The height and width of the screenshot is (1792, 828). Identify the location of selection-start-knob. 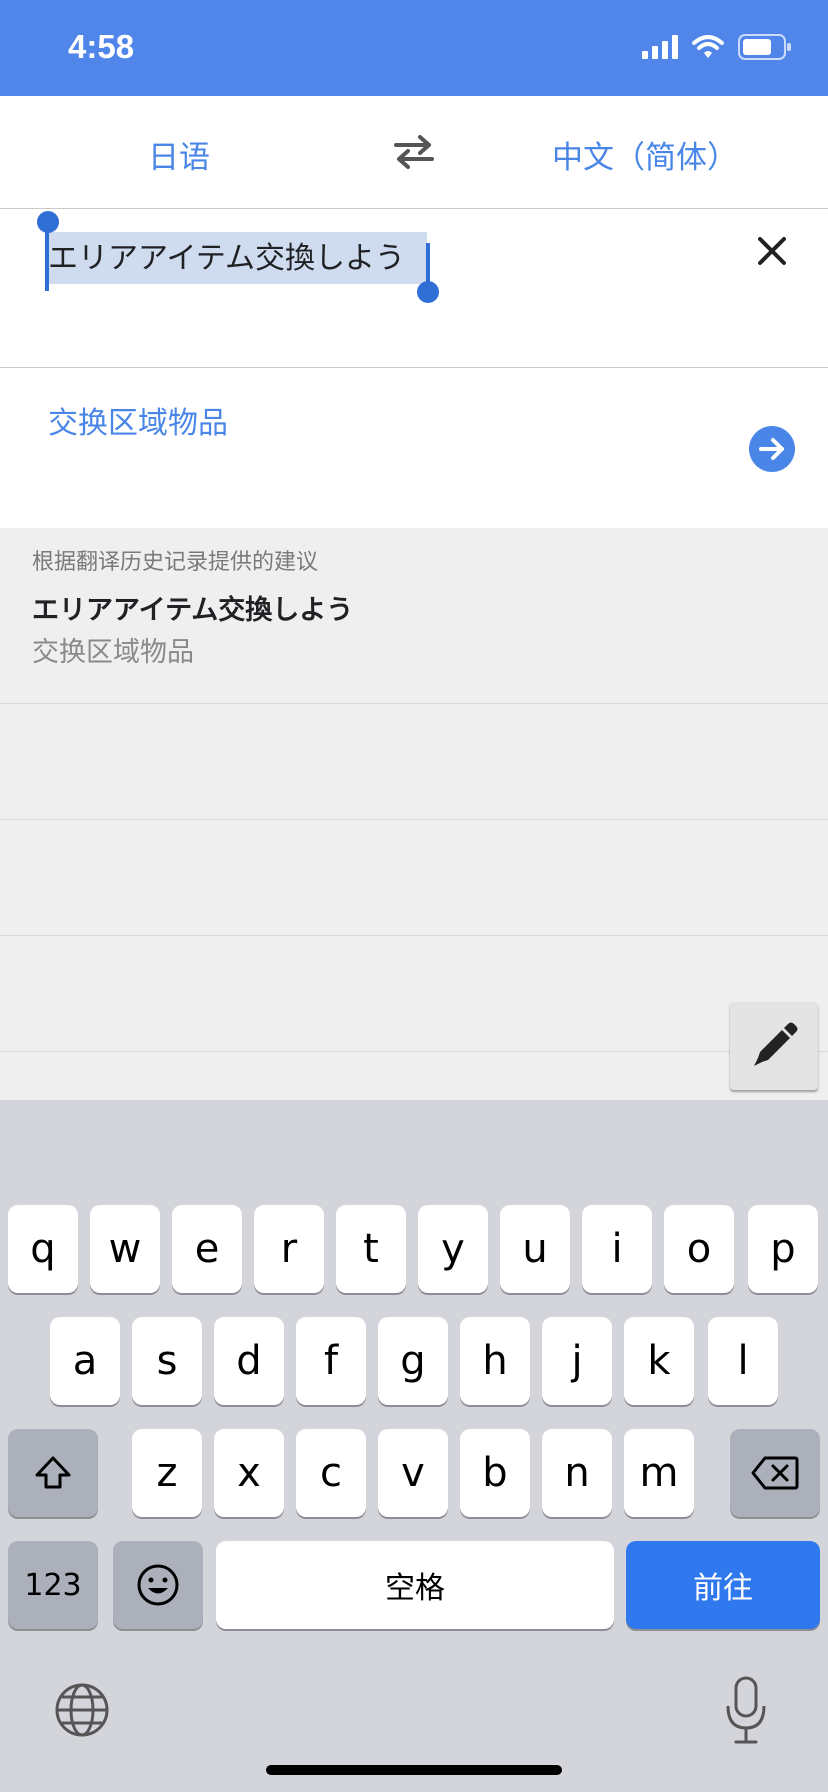
(48, 222).